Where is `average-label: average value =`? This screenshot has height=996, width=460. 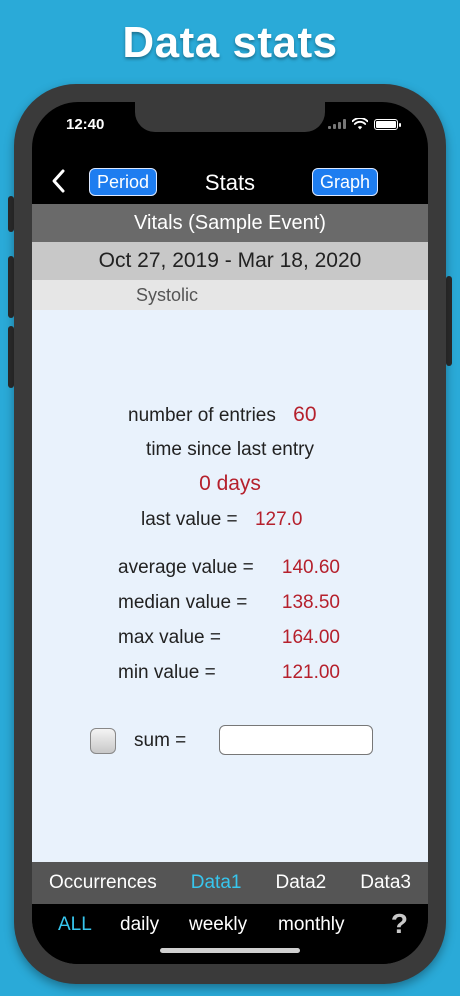
average-label: average value = is located at coordinates (186, 567).